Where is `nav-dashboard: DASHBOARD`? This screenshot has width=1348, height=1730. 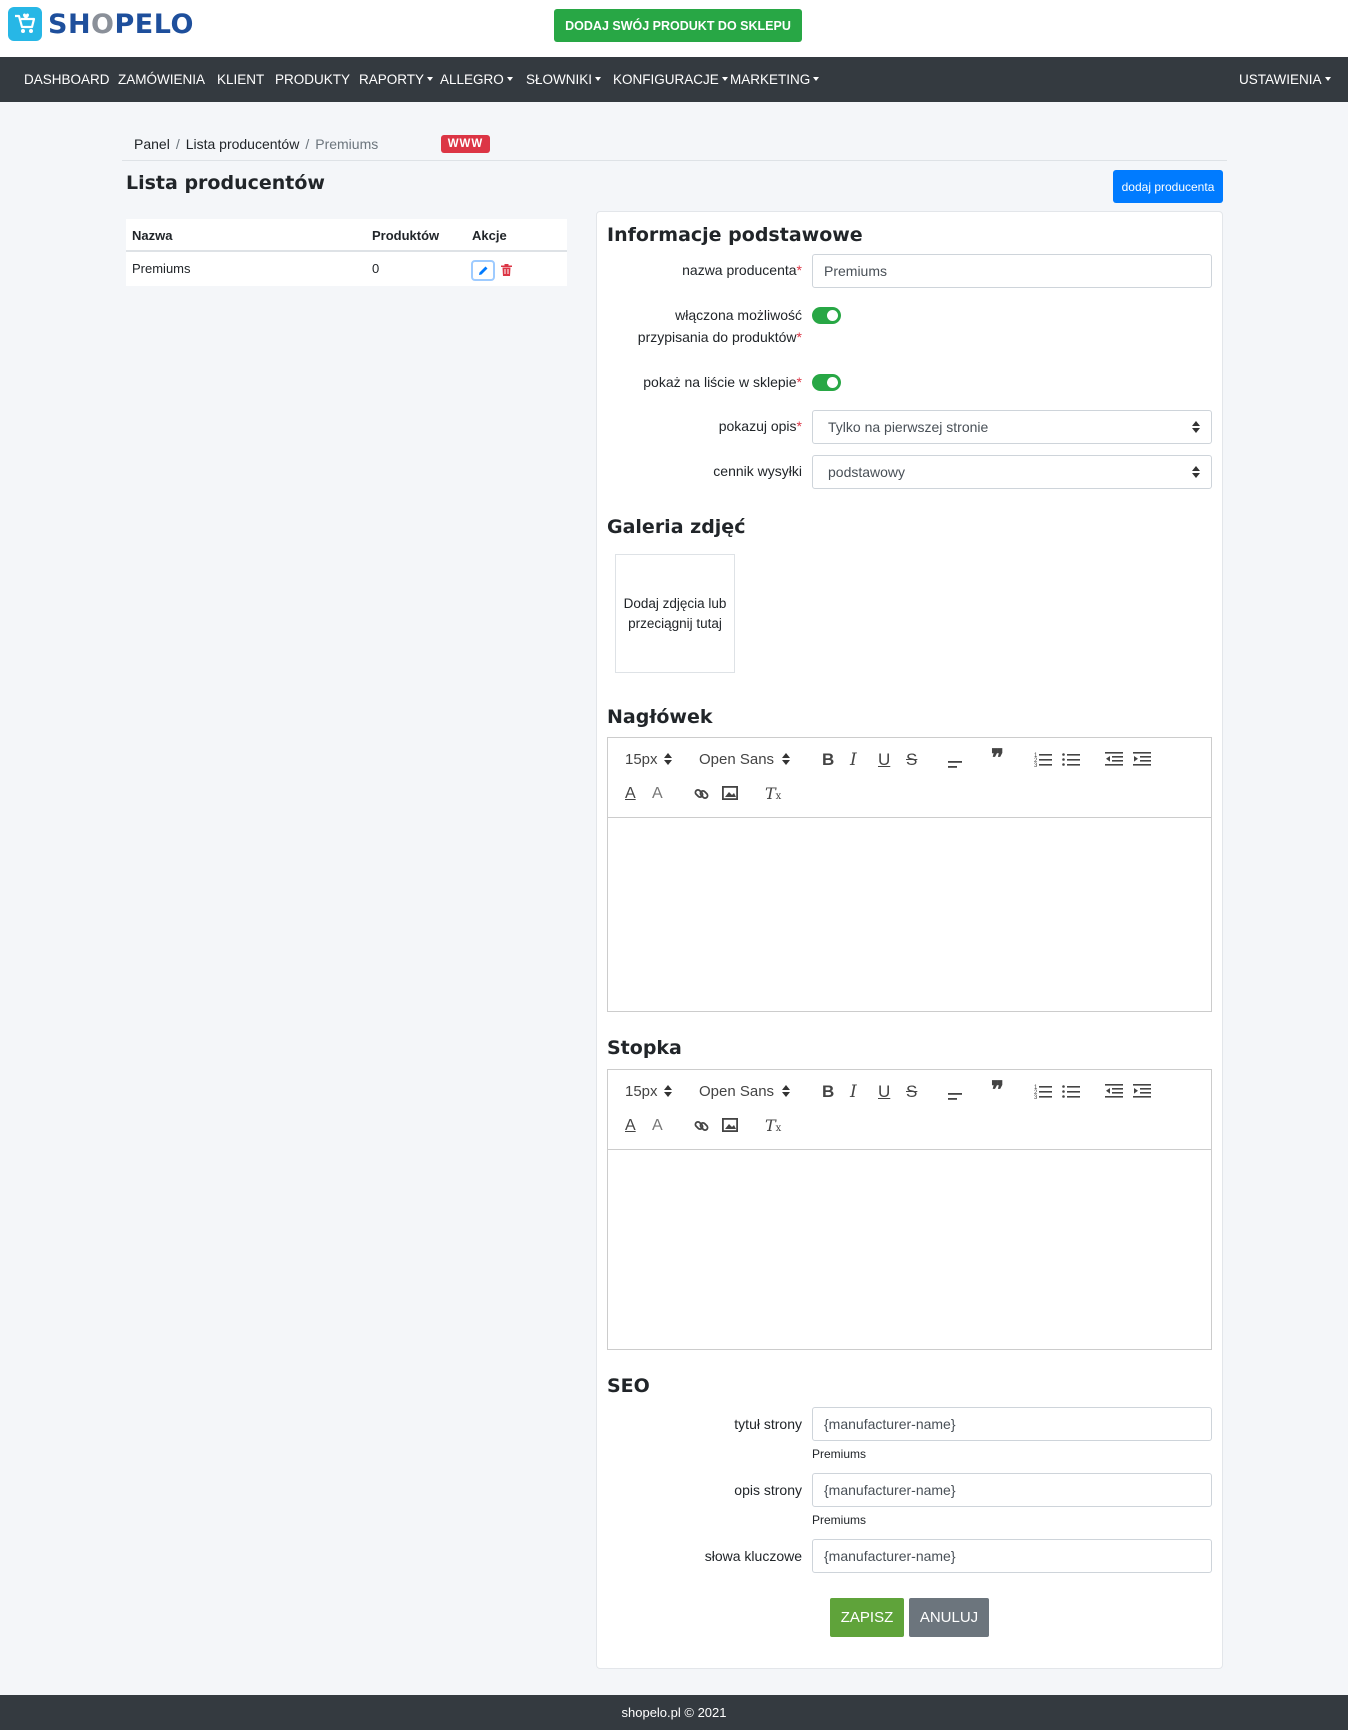
nav-dashboard: DASHBOARD is located at coordinates (67, 79).